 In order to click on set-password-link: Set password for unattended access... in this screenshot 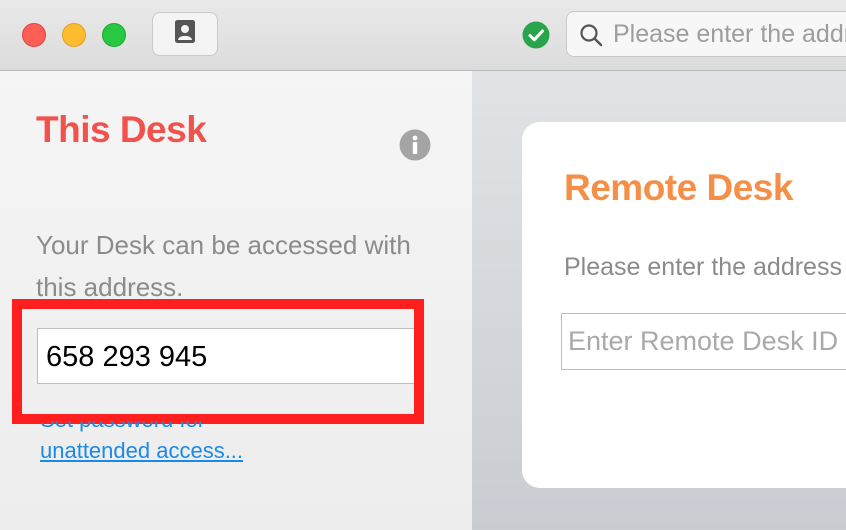, I will do `click(170, 443)`.